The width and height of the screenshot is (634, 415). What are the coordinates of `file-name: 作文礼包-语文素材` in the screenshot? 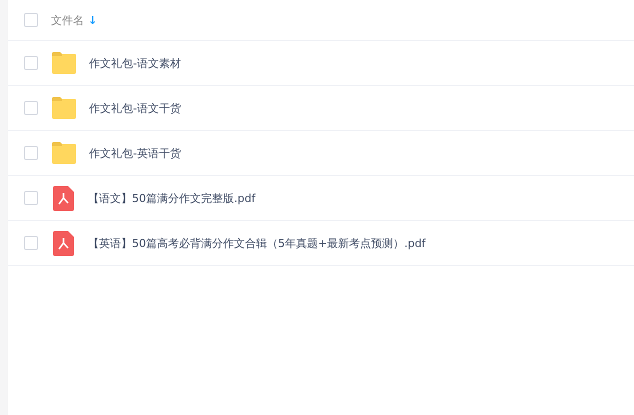 It's located at (135, 63).